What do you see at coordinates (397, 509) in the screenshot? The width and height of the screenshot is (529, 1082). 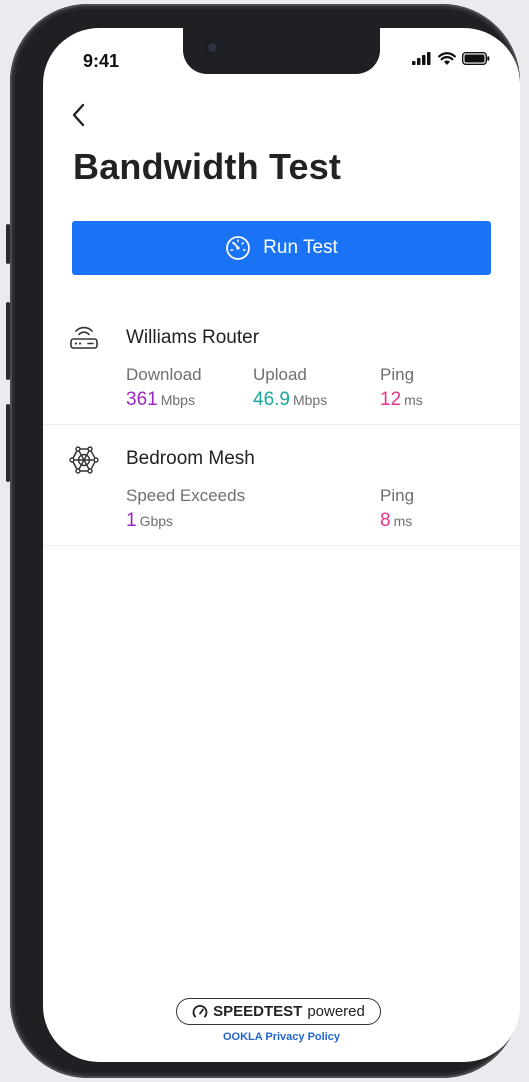 I see `metric-ping: Ping 8 ms` at bounding box center [397, 509].